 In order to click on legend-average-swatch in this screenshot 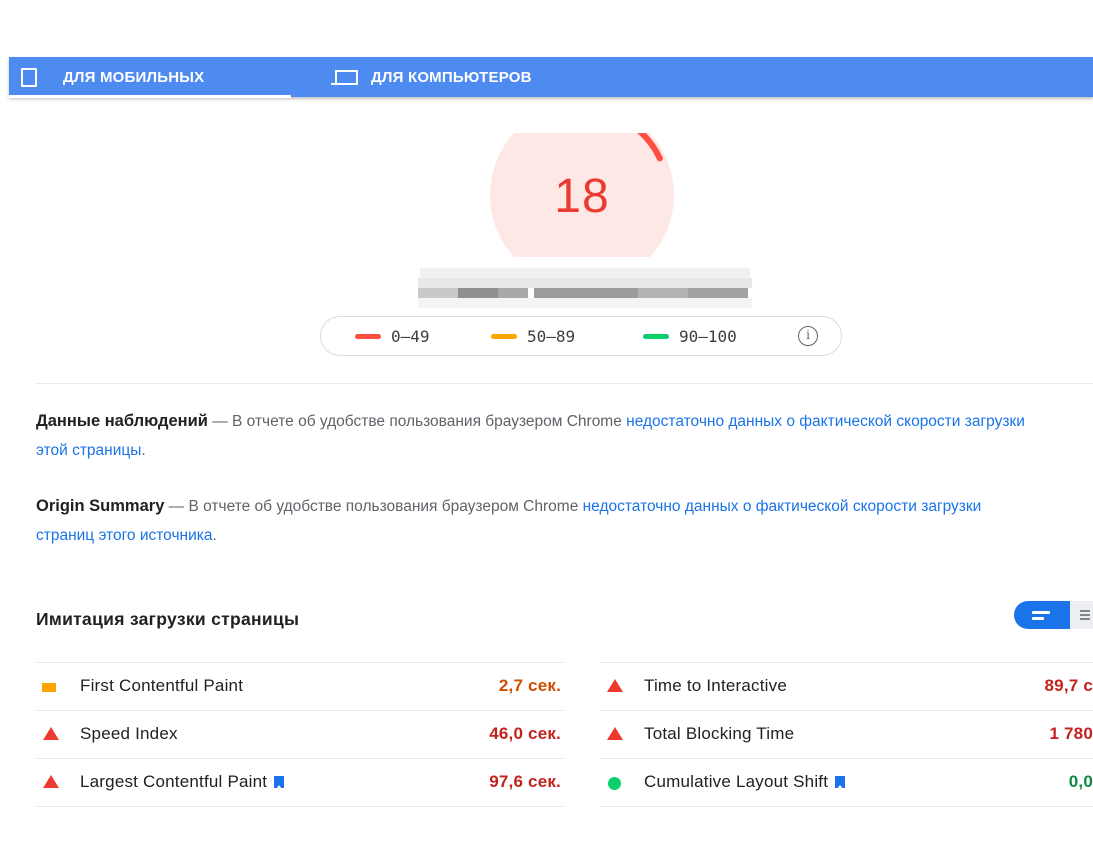, I will do `click(504, 336)`.